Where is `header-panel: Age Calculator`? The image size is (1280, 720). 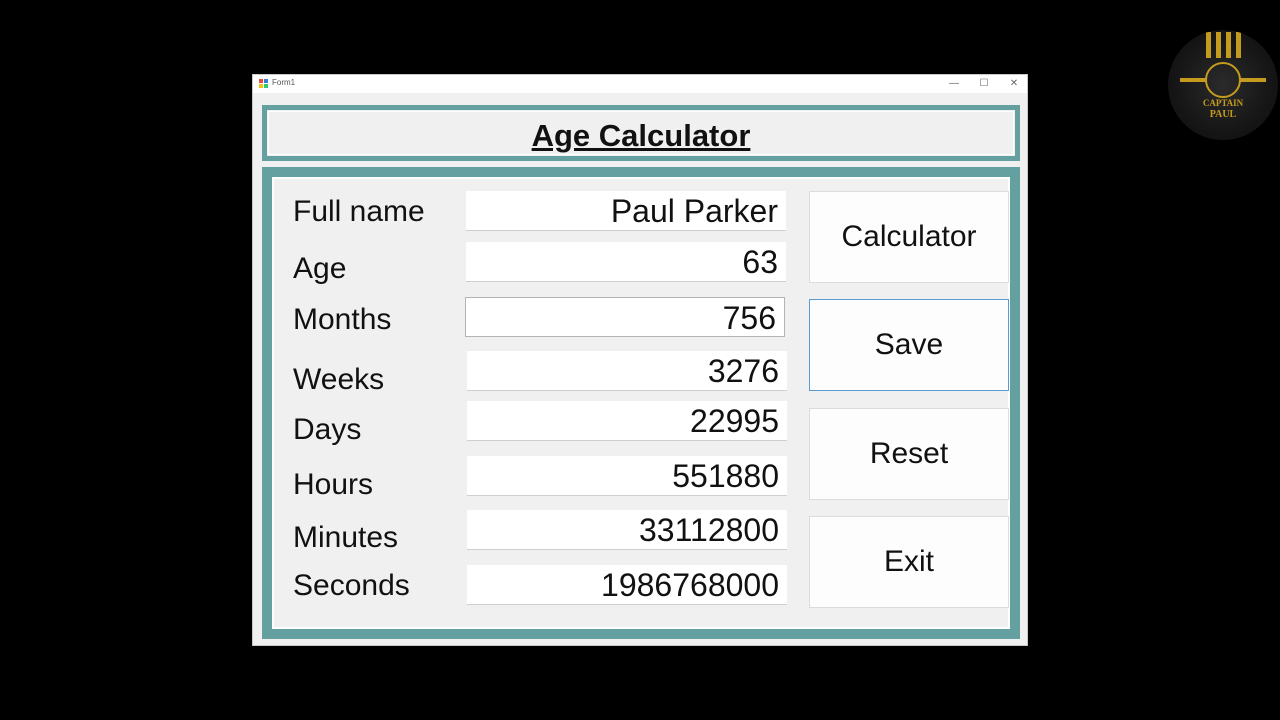 header-panel: Age Calculator is located at coordinates (641, 133).